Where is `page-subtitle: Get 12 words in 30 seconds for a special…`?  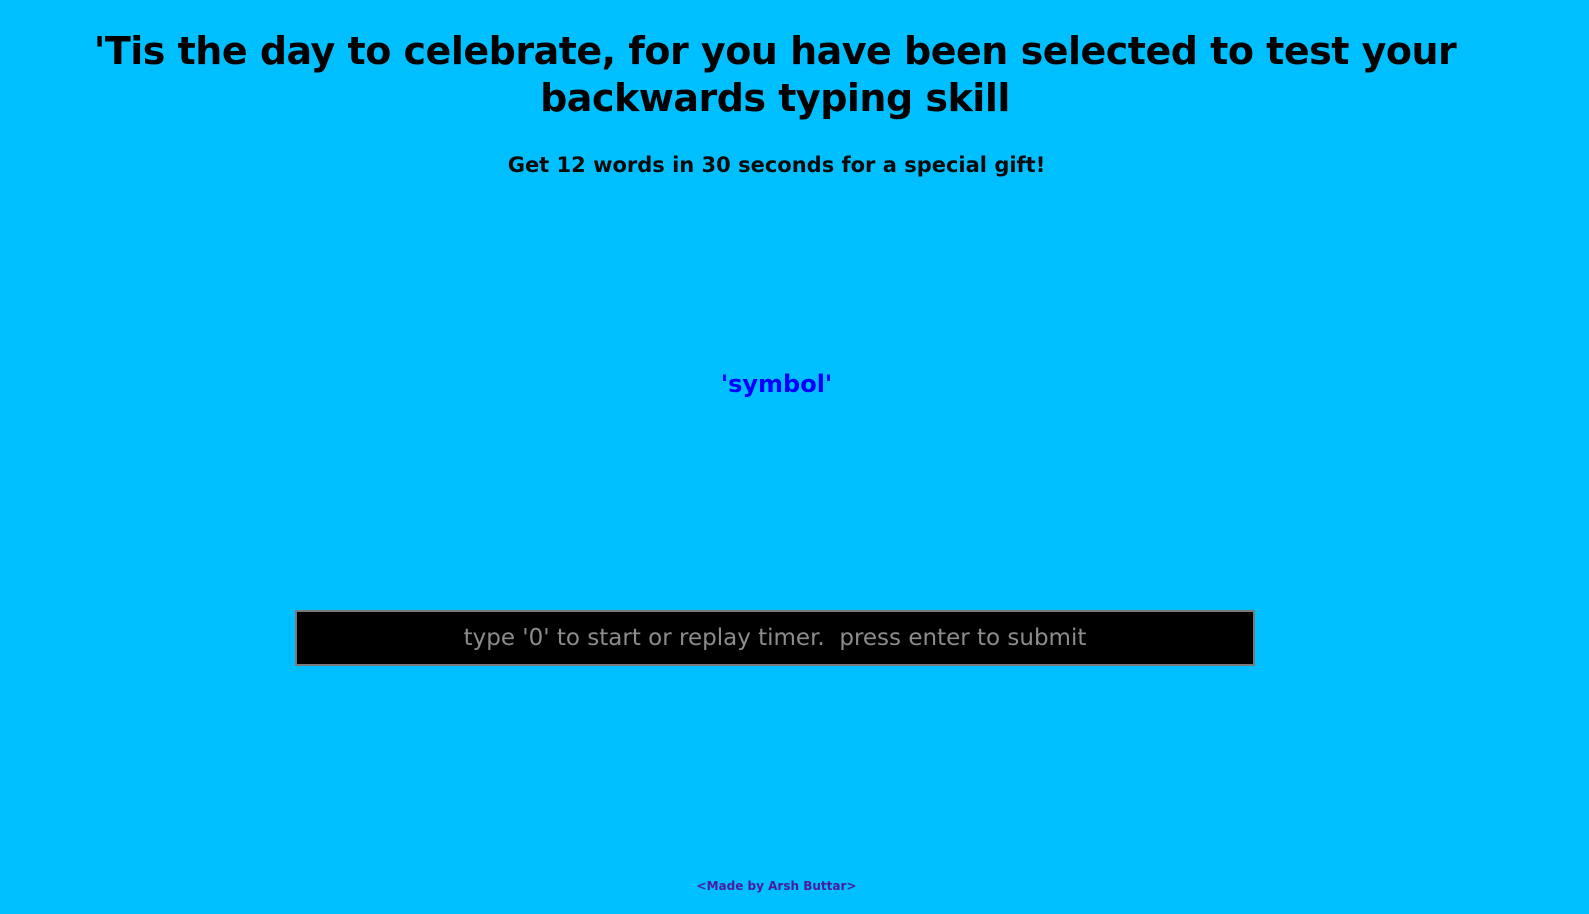 page-subtitle: Get 12 words in 30 seconds for a special… is located at coordinates (776, 165).